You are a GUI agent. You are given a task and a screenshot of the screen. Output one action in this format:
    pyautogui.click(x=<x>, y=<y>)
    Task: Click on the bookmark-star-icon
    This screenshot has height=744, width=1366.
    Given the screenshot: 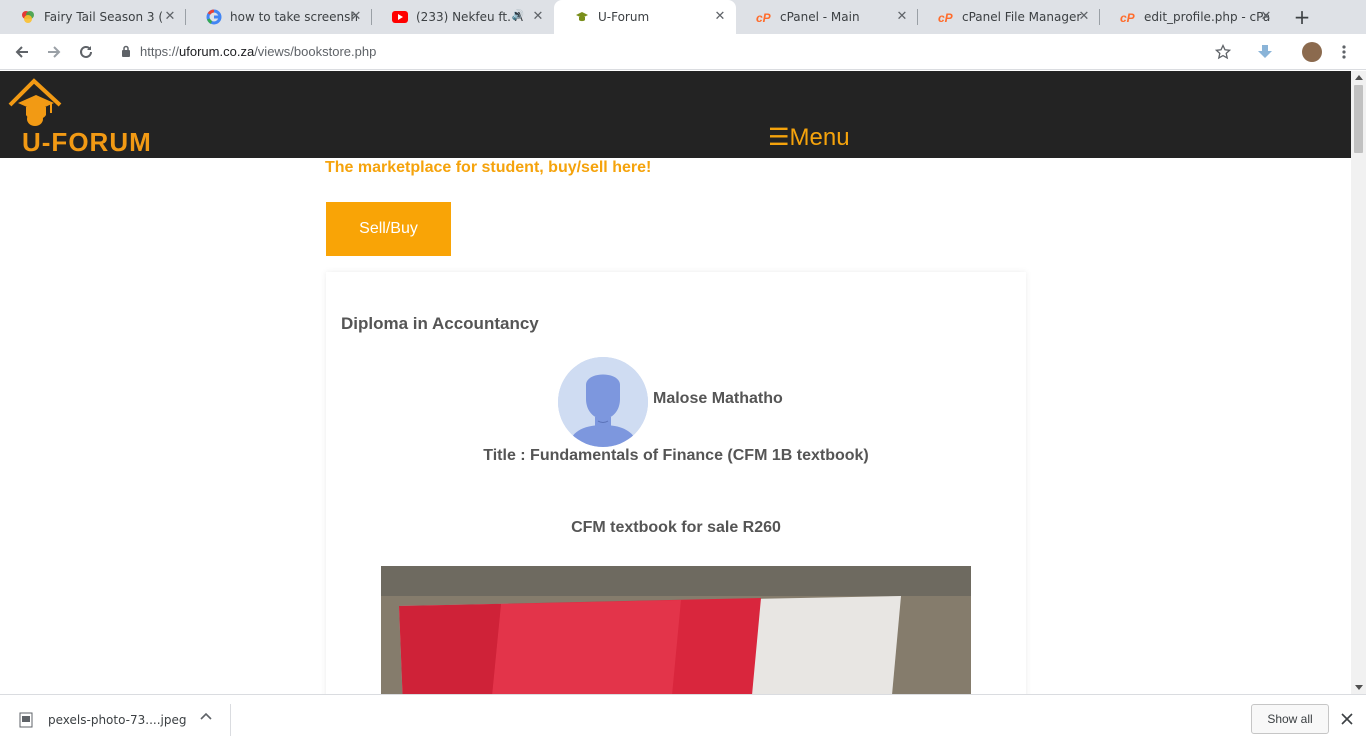 What is the action you would take?
    pyautogui.click(x=1223, y=52)
    